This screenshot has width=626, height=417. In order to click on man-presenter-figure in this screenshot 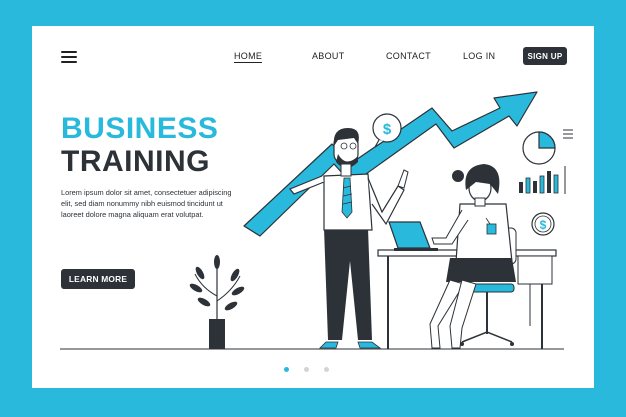, I will do `click(349, 238)`.